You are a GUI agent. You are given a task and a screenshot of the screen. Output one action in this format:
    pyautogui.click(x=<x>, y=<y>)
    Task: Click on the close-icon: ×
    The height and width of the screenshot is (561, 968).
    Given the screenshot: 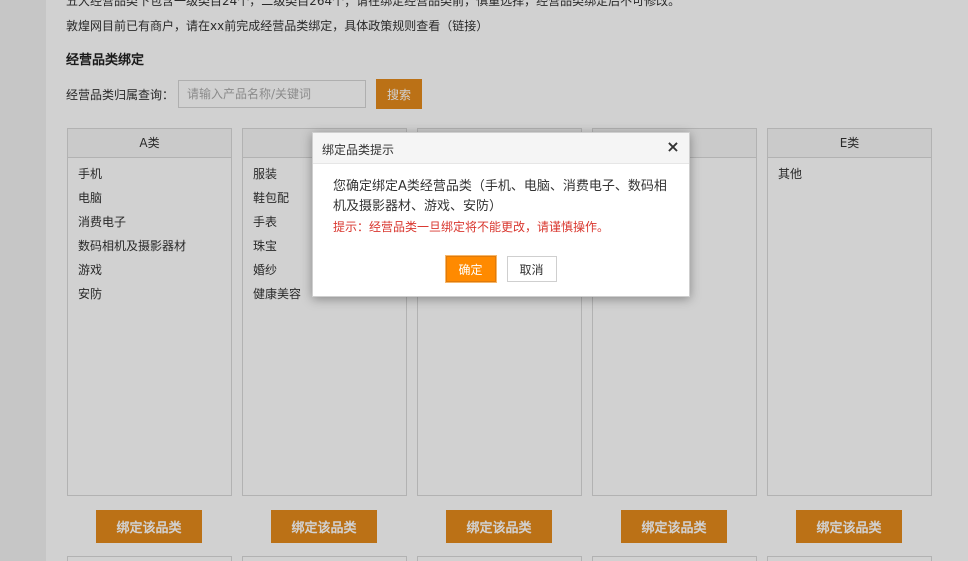 What is the action you would take?
    pyautogui.click(x=673, y=147)
    